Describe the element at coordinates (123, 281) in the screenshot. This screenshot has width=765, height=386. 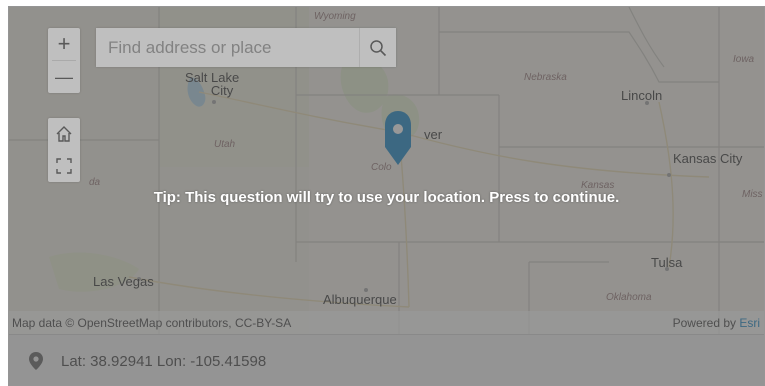
I see `city-label-las-vegas: Las Vegas` at that location.